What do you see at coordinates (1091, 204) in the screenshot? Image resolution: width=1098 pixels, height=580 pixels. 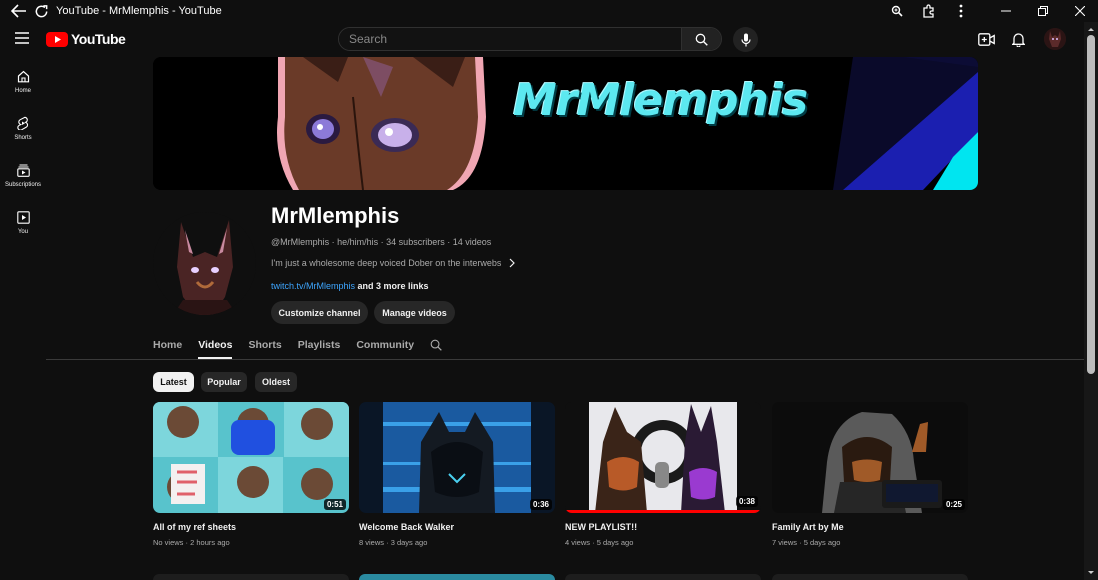 I see `scrollbar-thumb` at bounding box center [1091, 204].